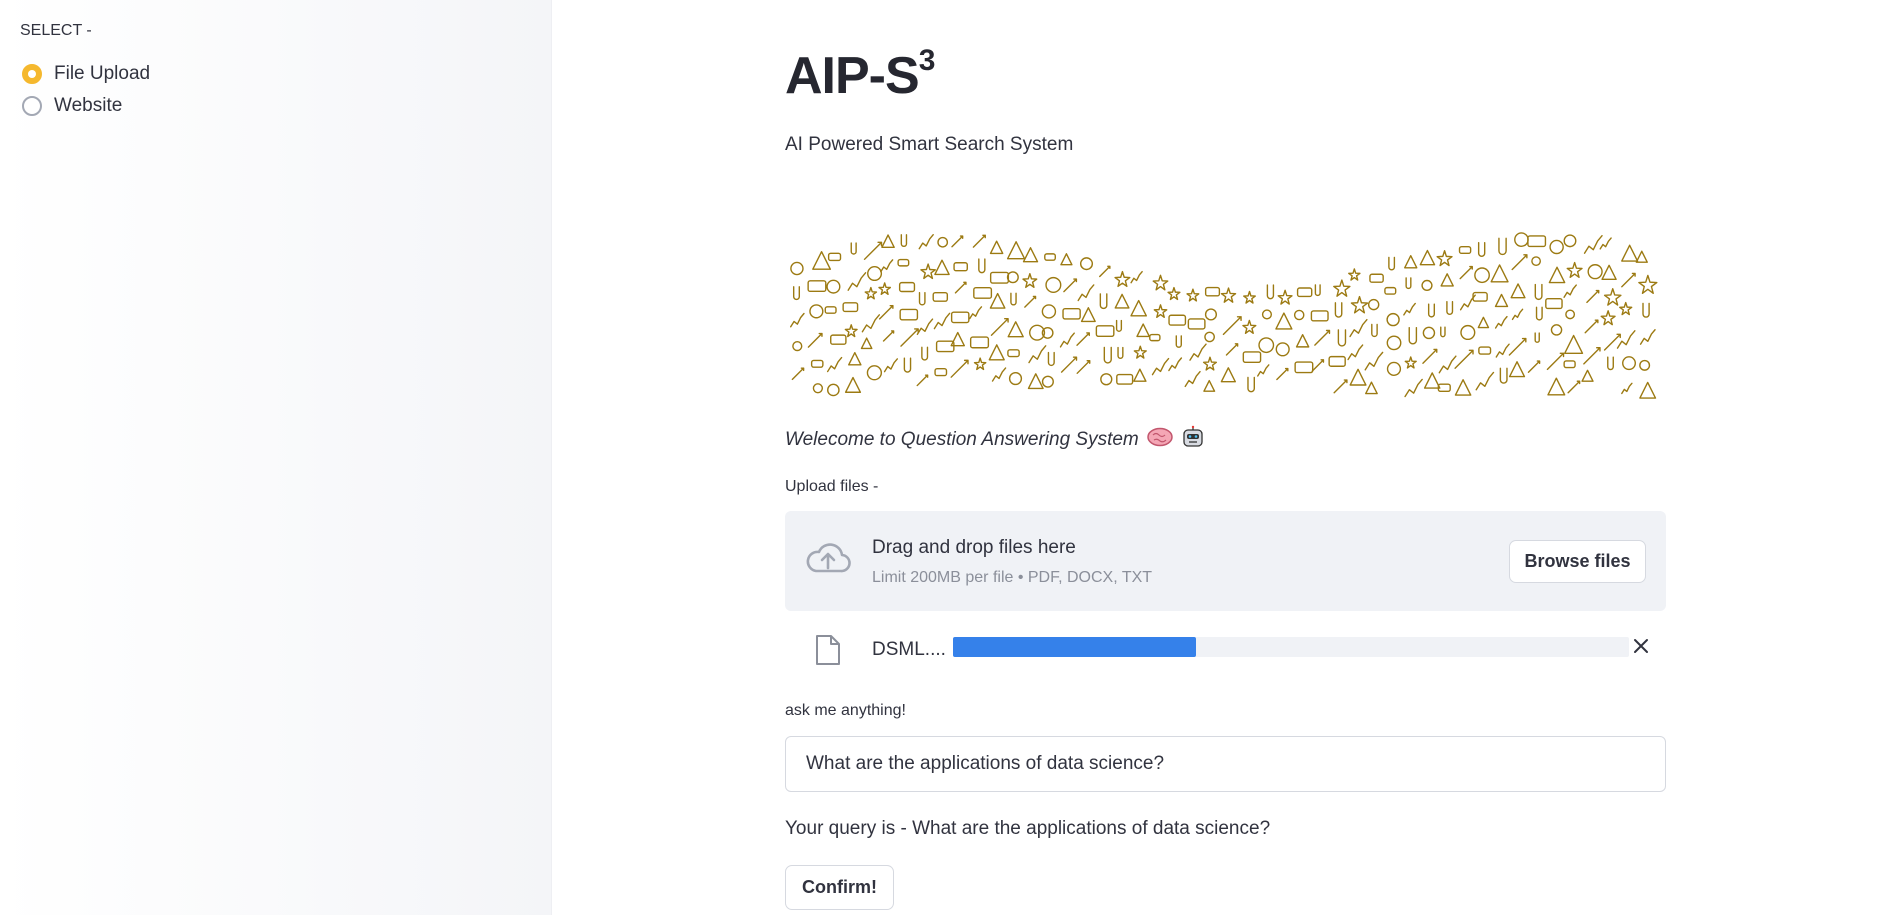 The width and height of the screenshot is (1897, 915). I want to click on radio-button-checked, so click(32, 74).